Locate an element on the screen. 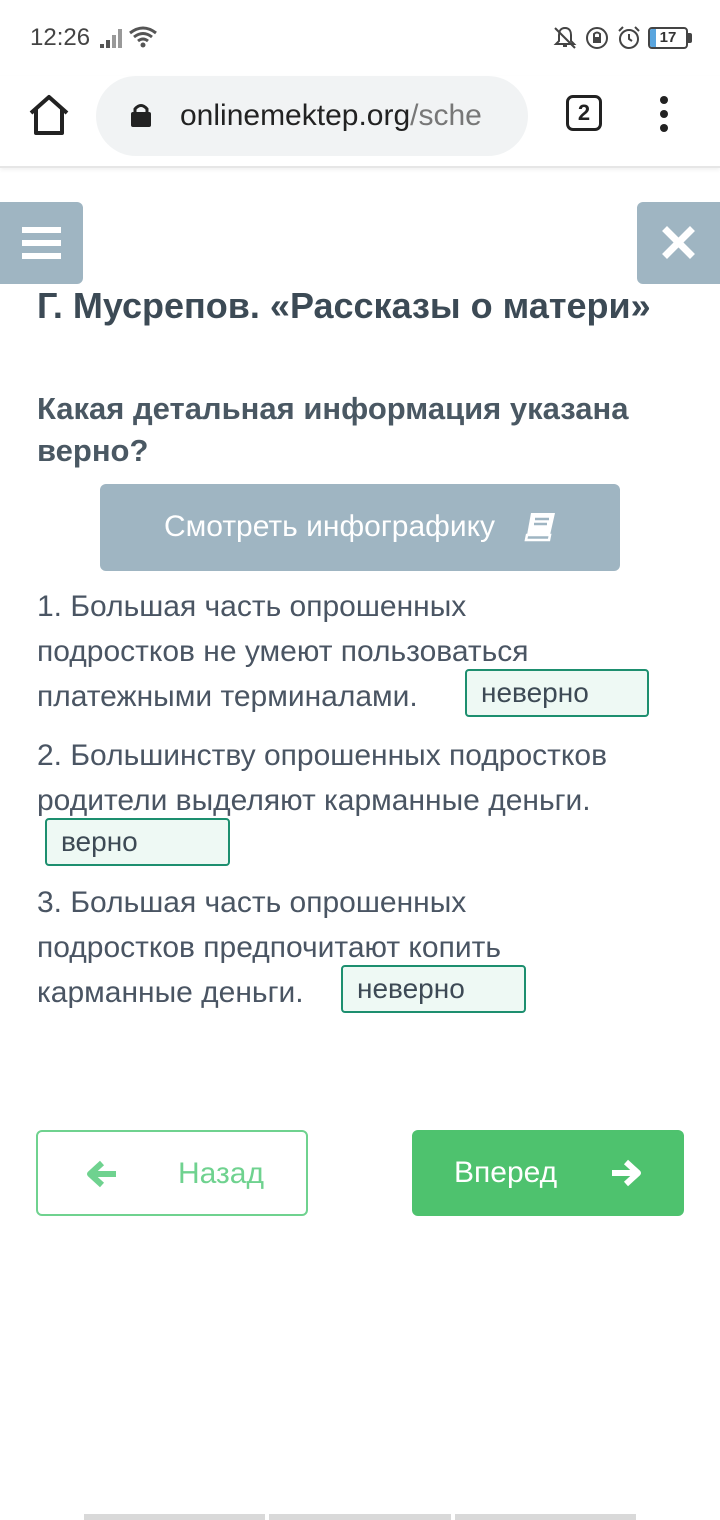 This screenshot has height=1520, width=720. url-host: onlinemektep.org is located at coordinates (295, 115).